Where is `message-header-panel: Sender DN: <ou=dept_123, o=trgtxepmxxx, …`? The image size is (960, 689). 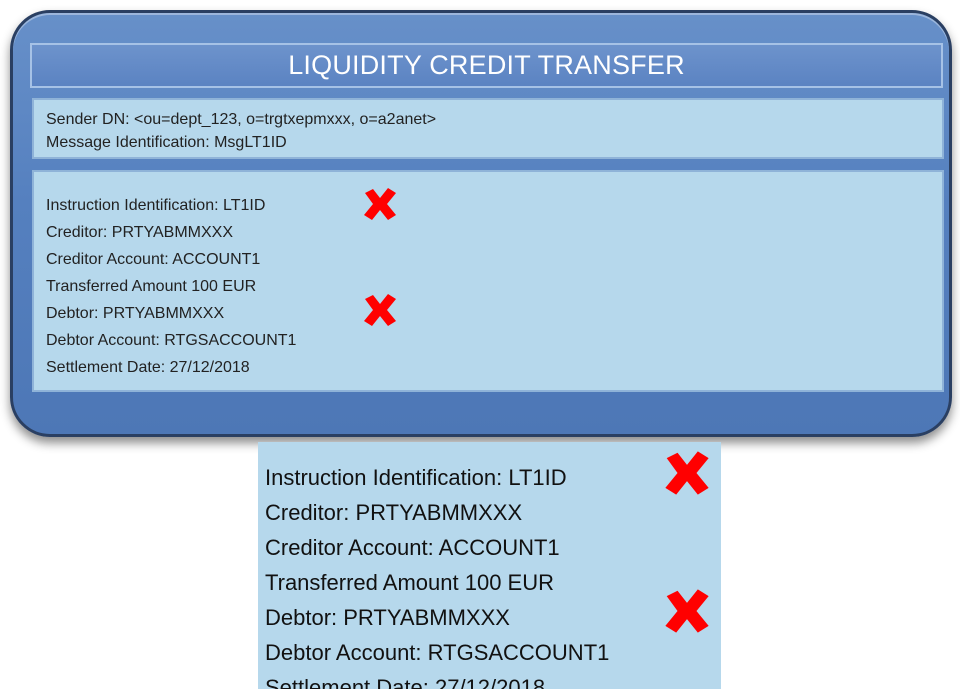 message-header-panel: Sender DN: <ou=dept_123, o=trgtxepmxxx, … is located at coordinates (488, 128).